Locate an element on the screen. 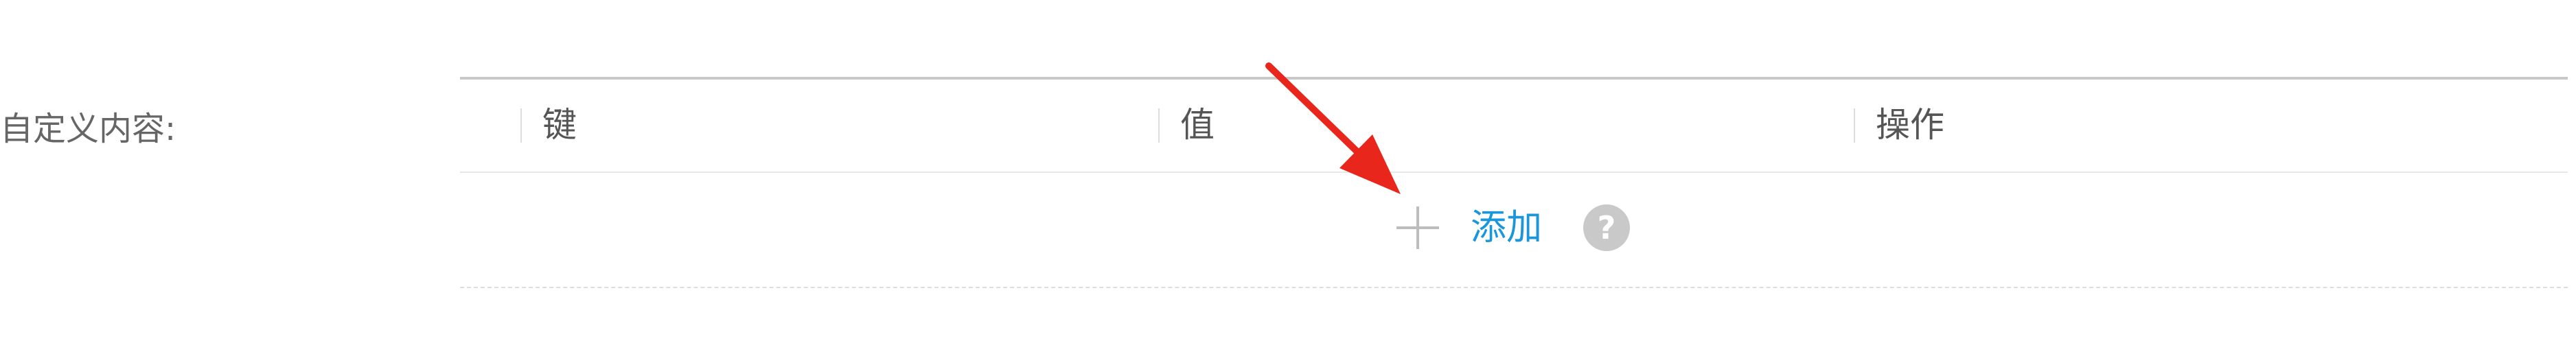 This screenshot has height=354, width=2576. help-icon: ? is located at coordinates (1606, 227).